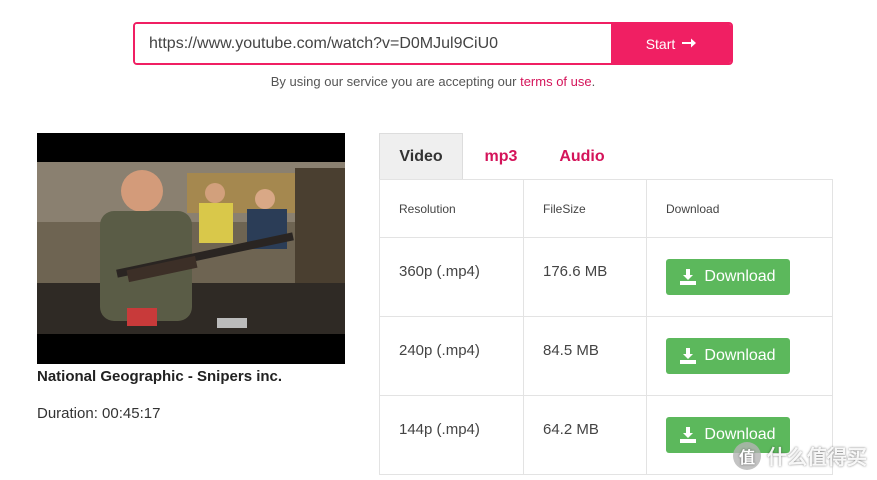 The width and height of the screenshot is (877, 480). What do you see at coordinates (556, 81) in the screenshot?
I see `terms-of-use-link: terms of use` at bounding box center [556, 81].